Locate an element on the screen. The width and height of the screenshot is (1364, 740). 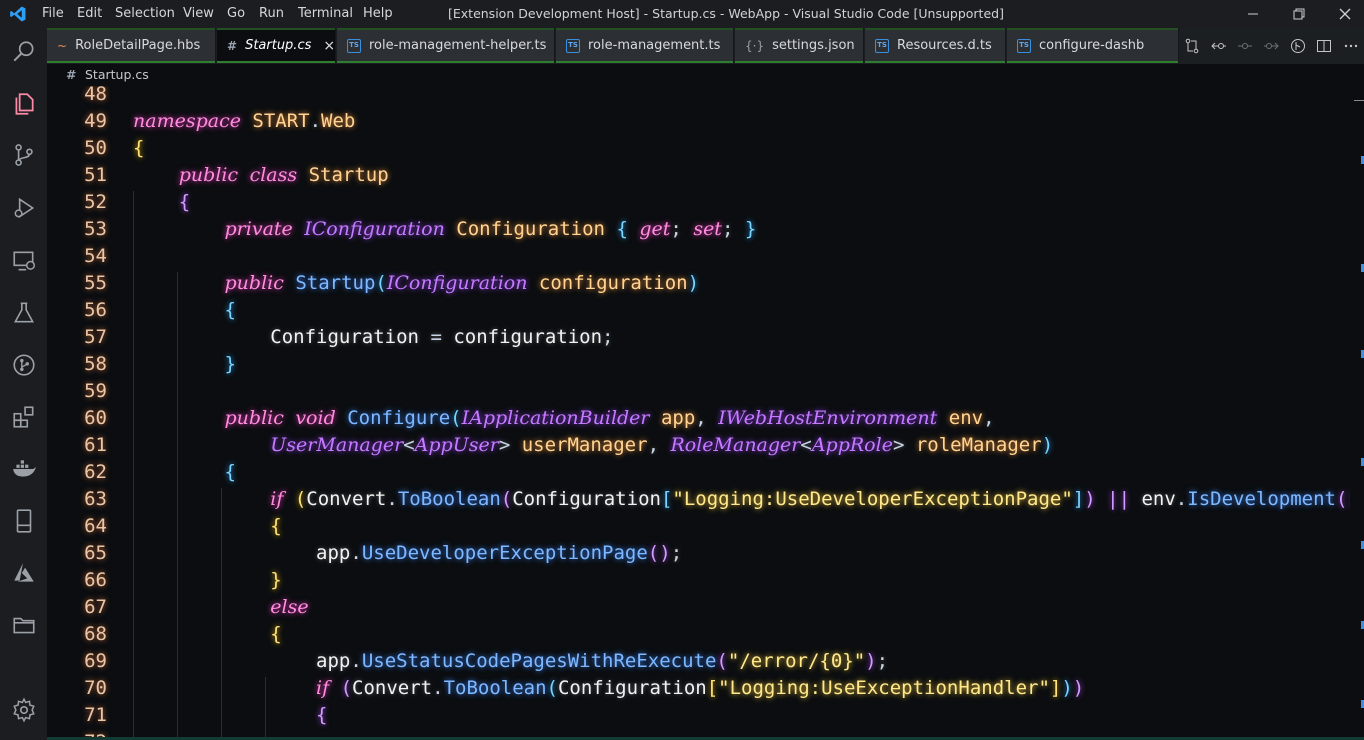
code-token: Configuration is located at coordinates (586, 499).